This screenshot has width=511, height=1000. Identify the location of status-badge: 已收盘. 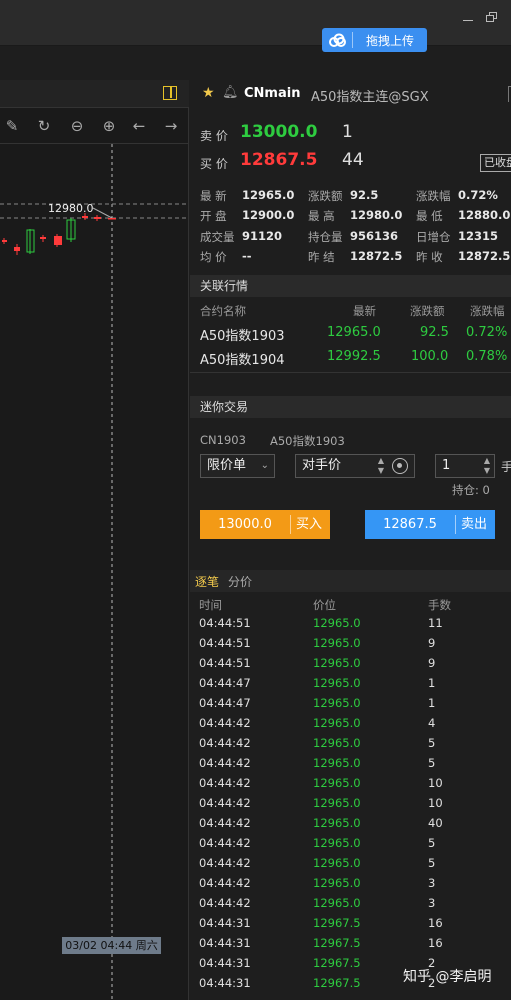
(495, 163).